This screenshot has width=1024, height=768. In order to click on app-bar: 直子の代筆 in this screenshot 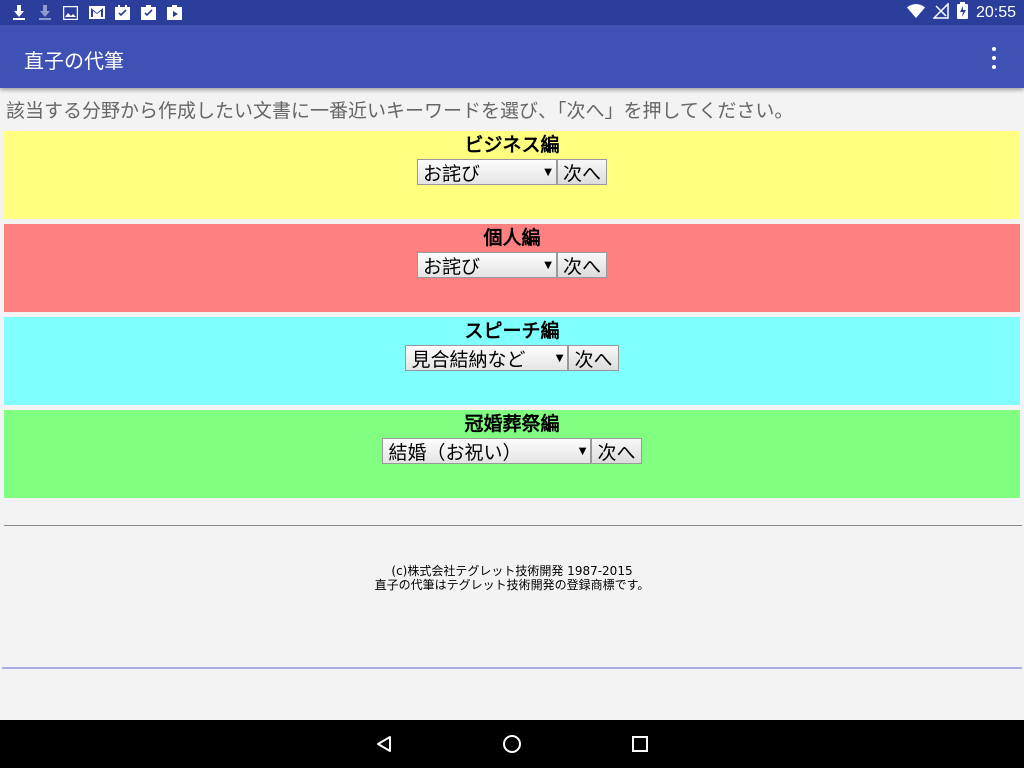, I will do `click(512, 56)`.